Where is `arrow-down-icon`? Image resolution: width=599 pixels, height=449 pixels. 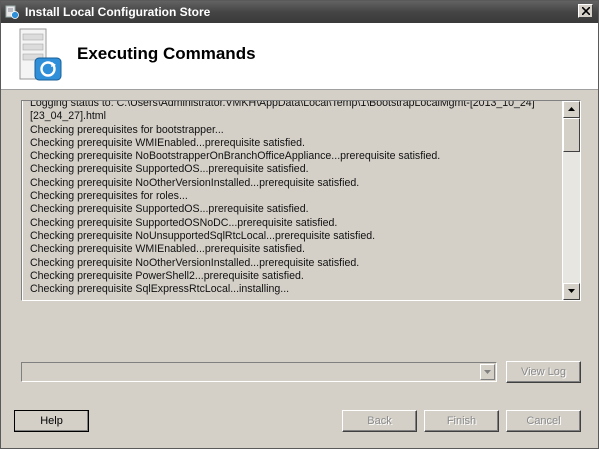 arrow-down-icon is located at coordinates (571, 291).